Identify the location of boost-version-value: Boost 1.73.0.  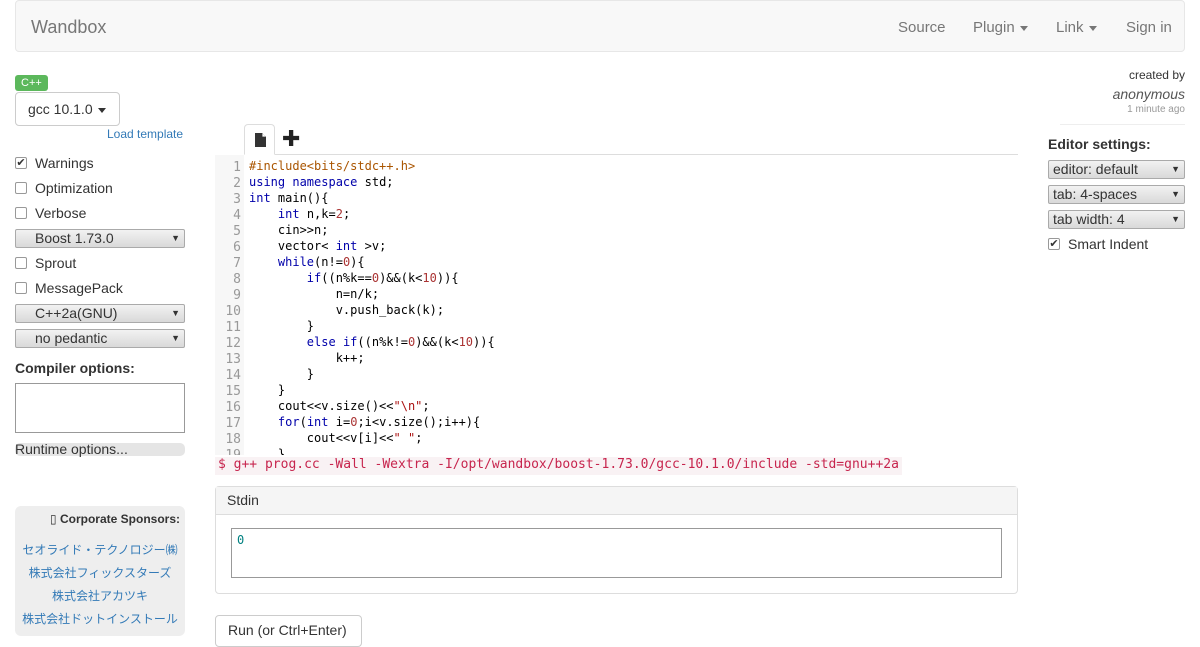
(74, 238).